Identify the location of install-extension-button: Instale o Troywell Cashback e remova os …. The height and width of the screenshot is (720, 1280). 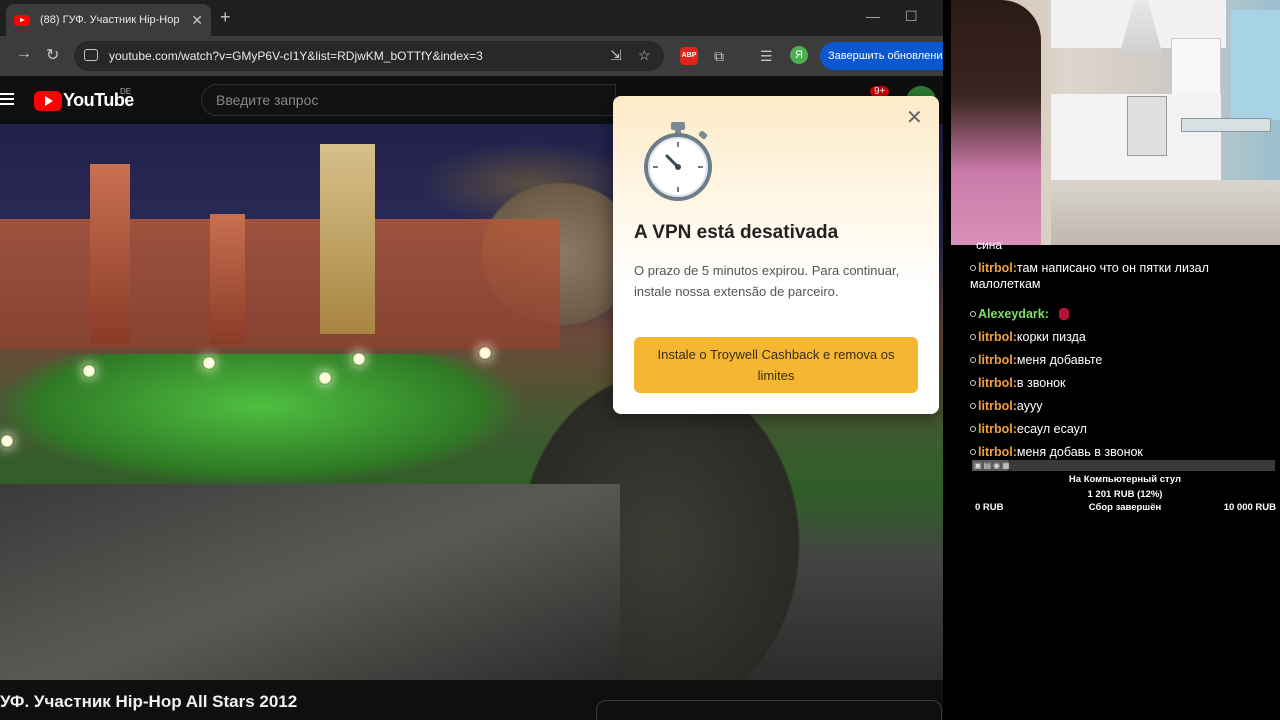
(776, 365).